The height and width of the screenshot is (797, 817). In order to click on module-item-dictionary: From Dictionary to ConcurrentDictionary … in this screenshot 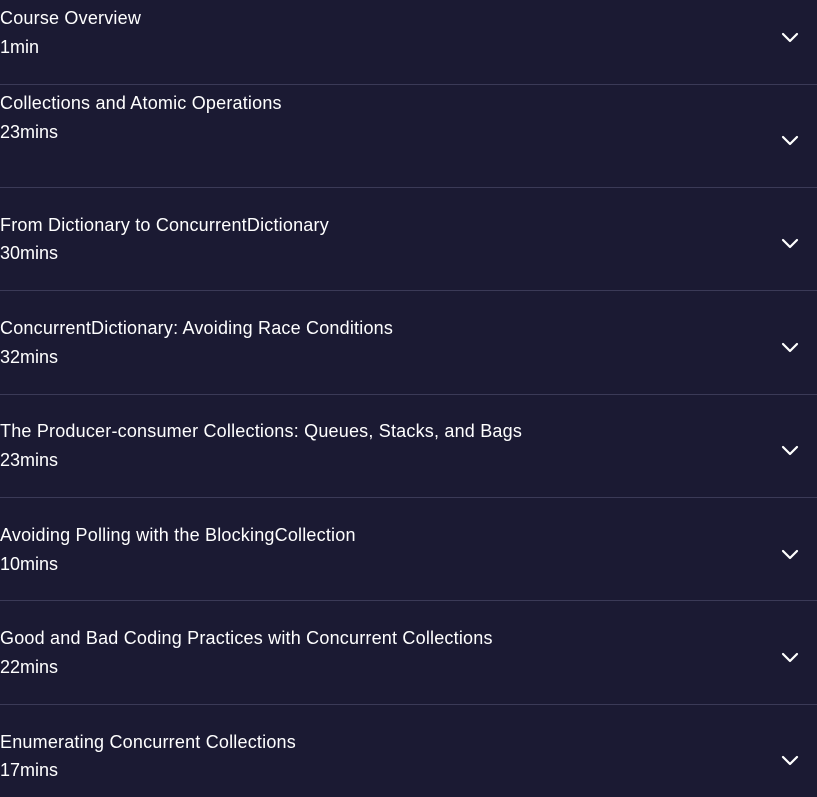, I will do `click(408, 239)`.